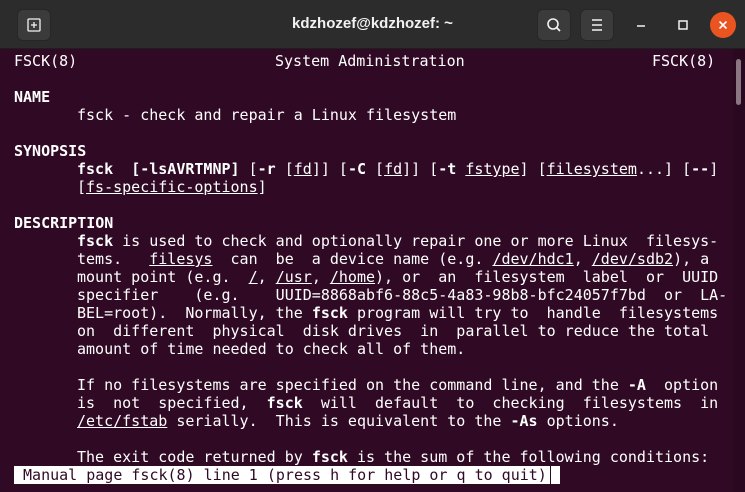 The image size is (745, 492). I want to click on synopsis-arg-fstype: fstype, so click(492, 169).